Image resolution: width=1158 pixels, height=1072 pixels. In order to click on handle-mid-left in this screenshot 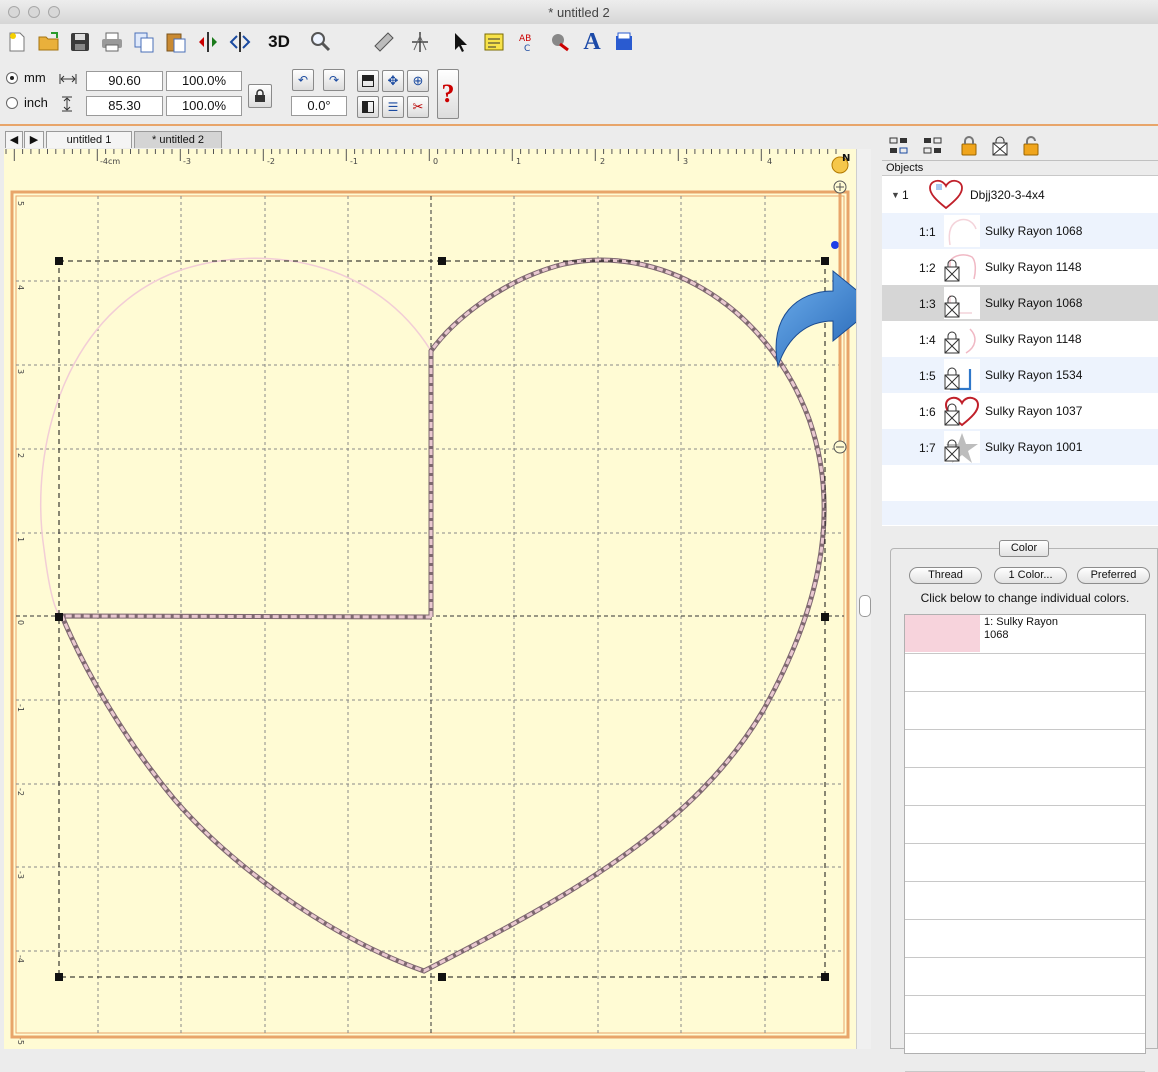, I will do `click(59, 617)`.